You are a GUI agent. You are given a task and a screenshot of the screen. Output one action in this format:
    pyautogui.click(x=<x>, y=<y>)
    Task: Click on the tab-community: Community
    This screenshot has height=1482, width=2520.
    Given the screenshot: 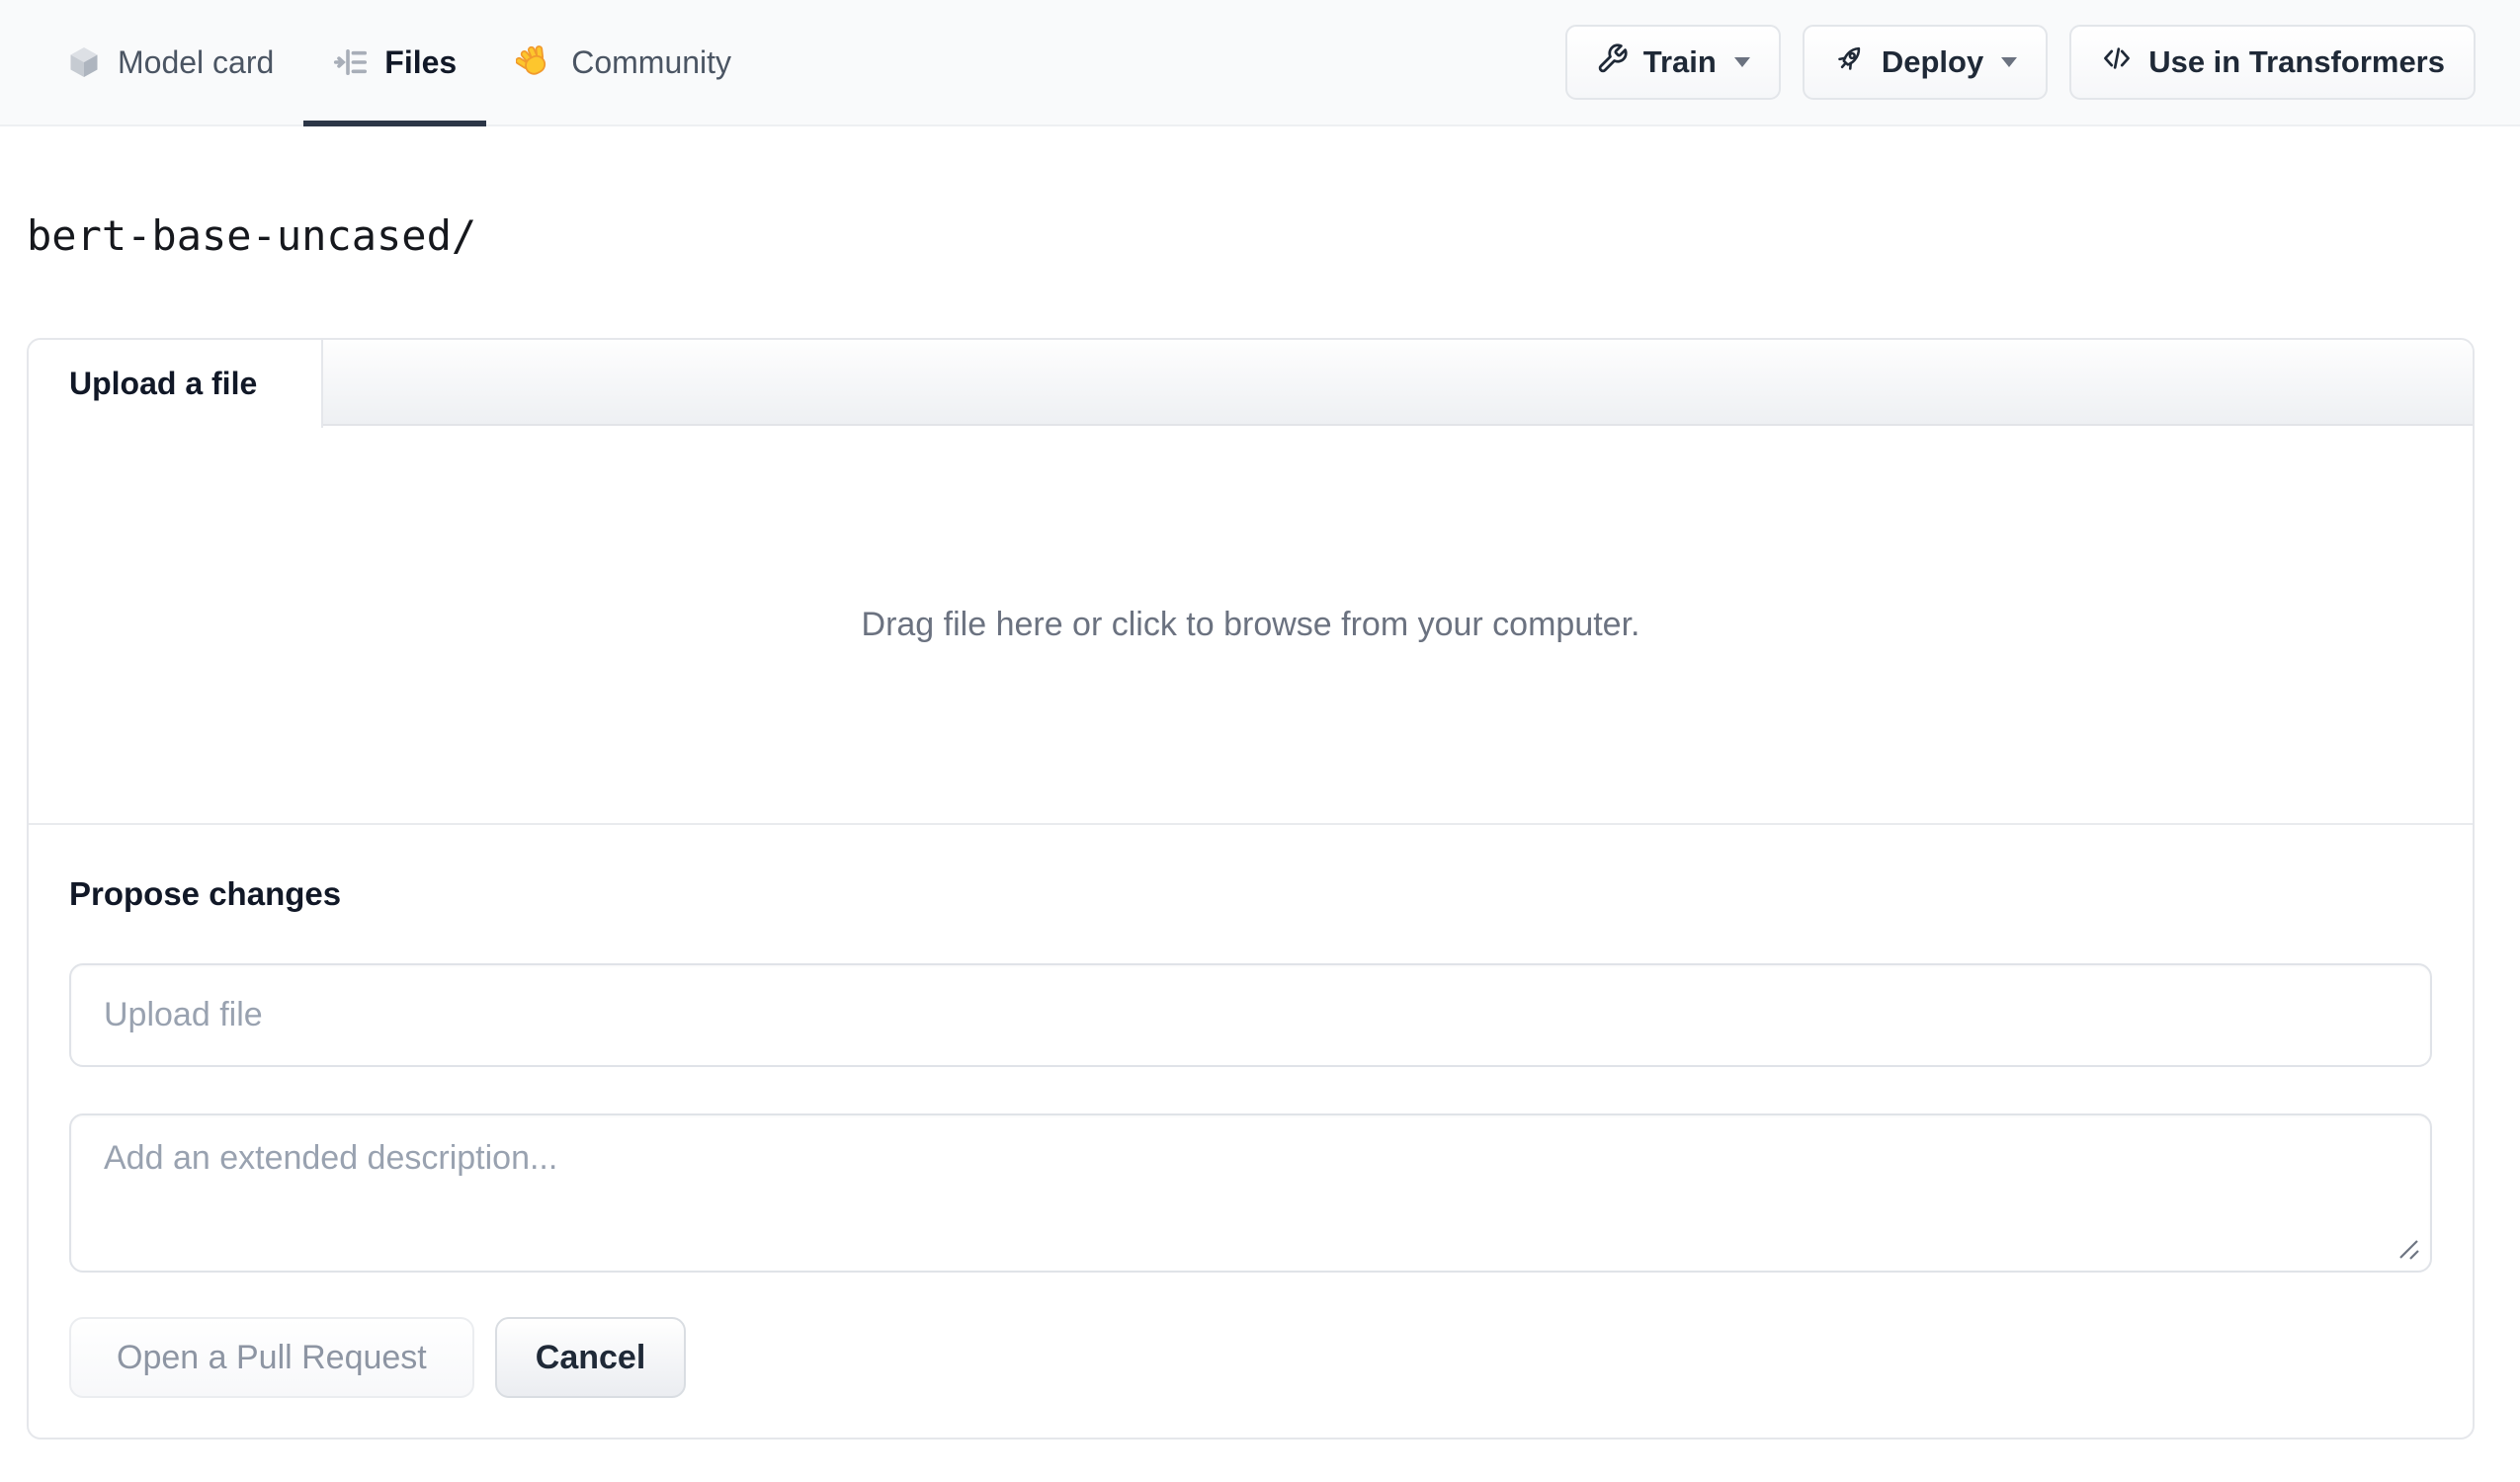 What is the action you would take?
    pyautogui.click(x=623, y=62)
    